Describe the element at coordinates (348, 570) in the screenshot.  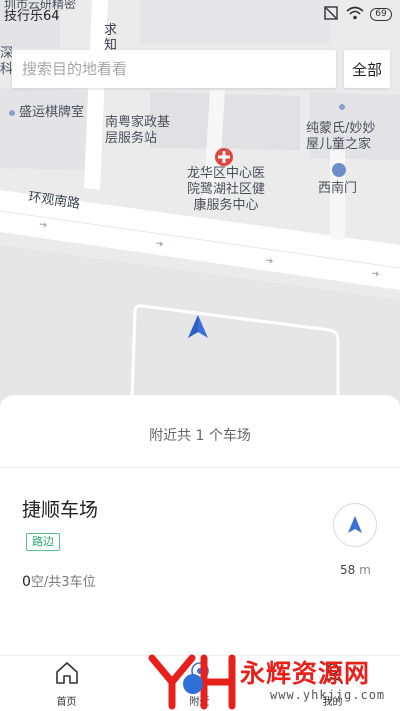
I see `distance-value: 58` at that location.